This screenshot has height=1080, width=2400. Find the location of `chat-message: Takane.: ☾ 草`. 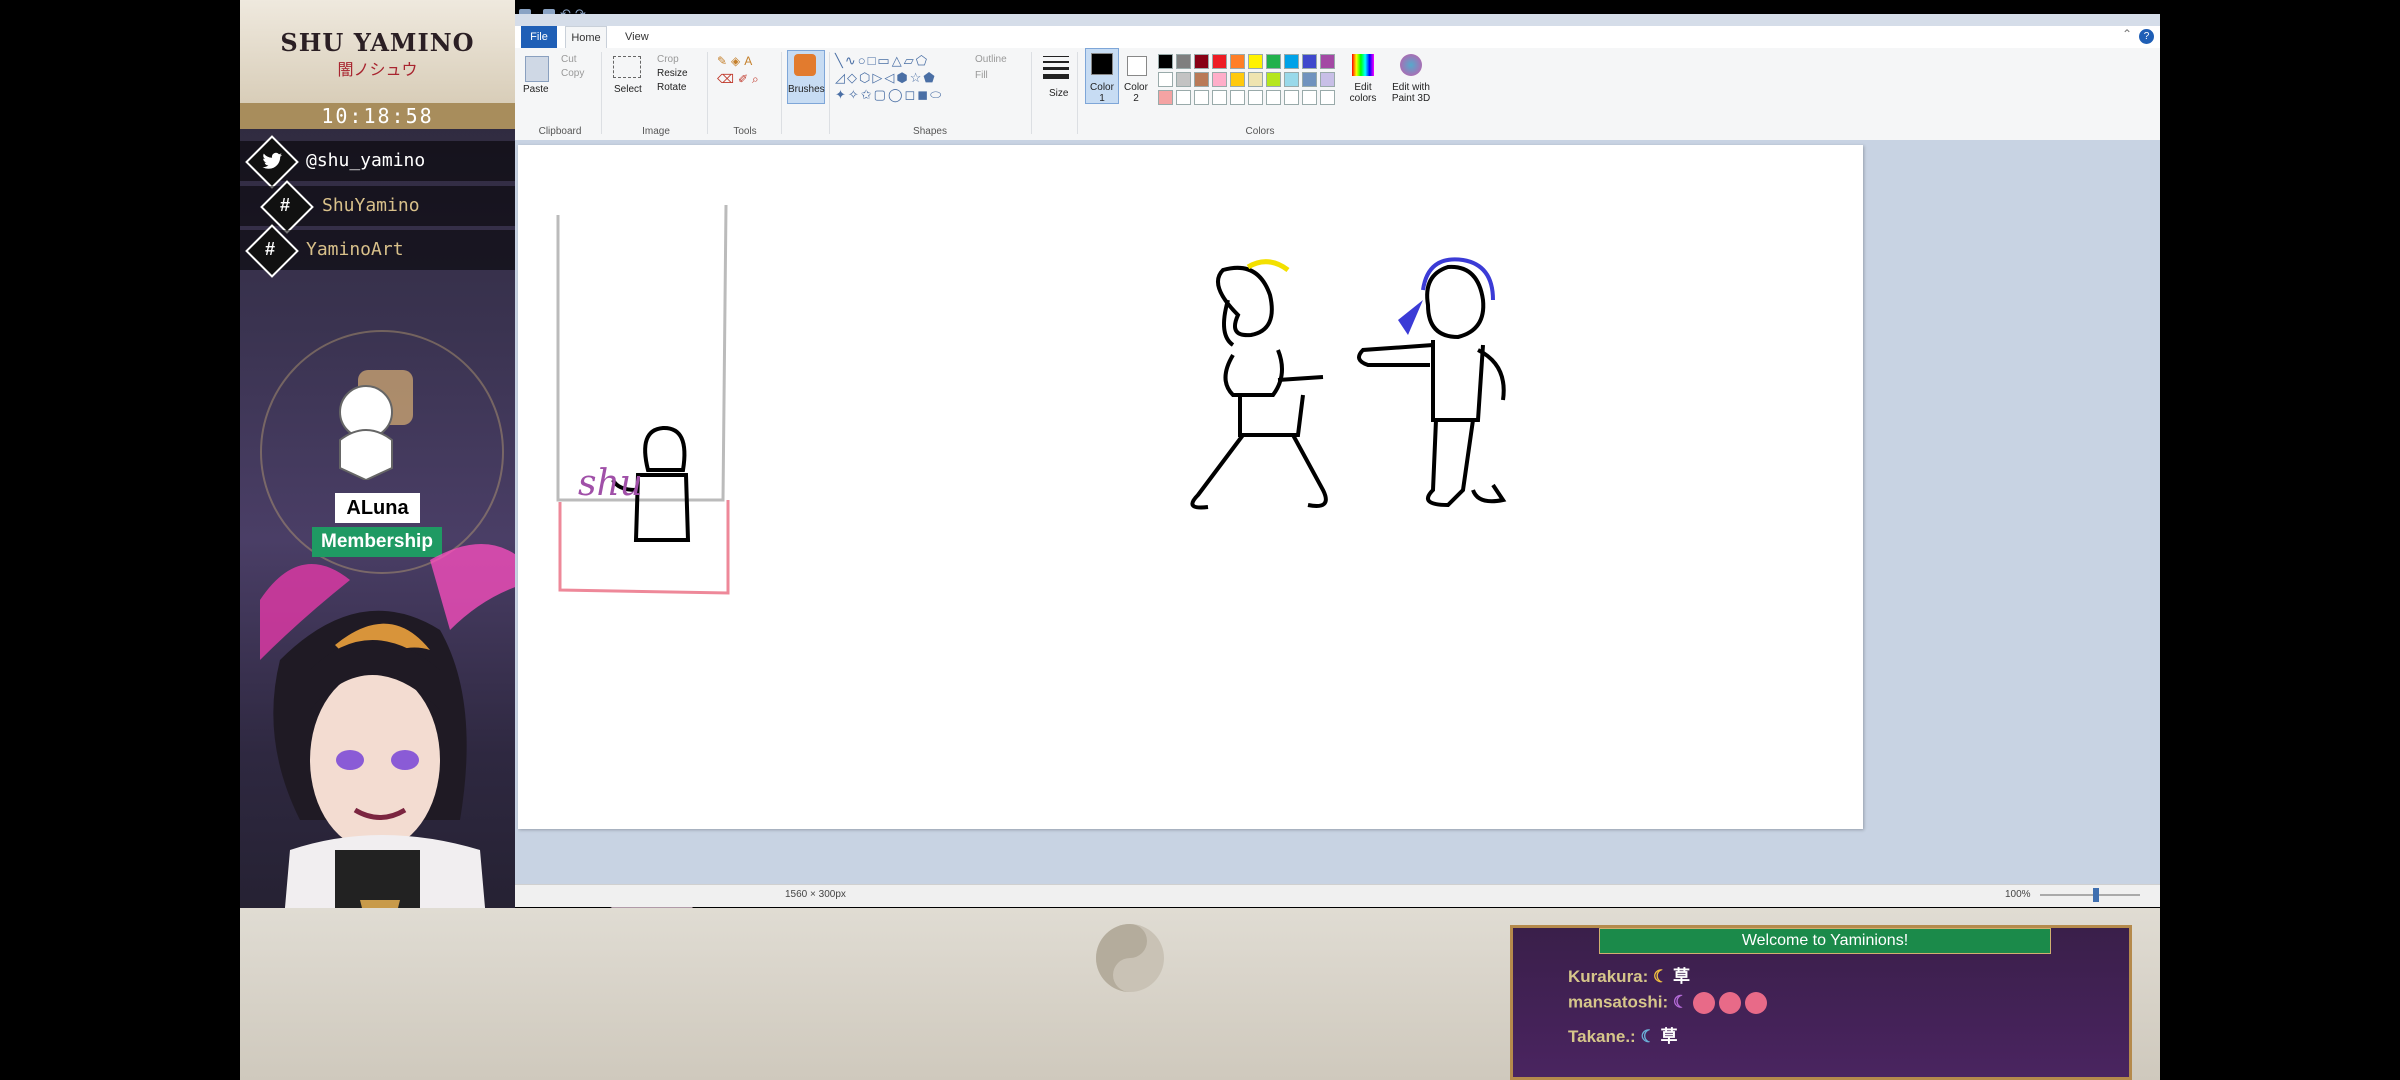

chat-message: Takane.: ☾ 草 is located at coordinates (1622, 1035).